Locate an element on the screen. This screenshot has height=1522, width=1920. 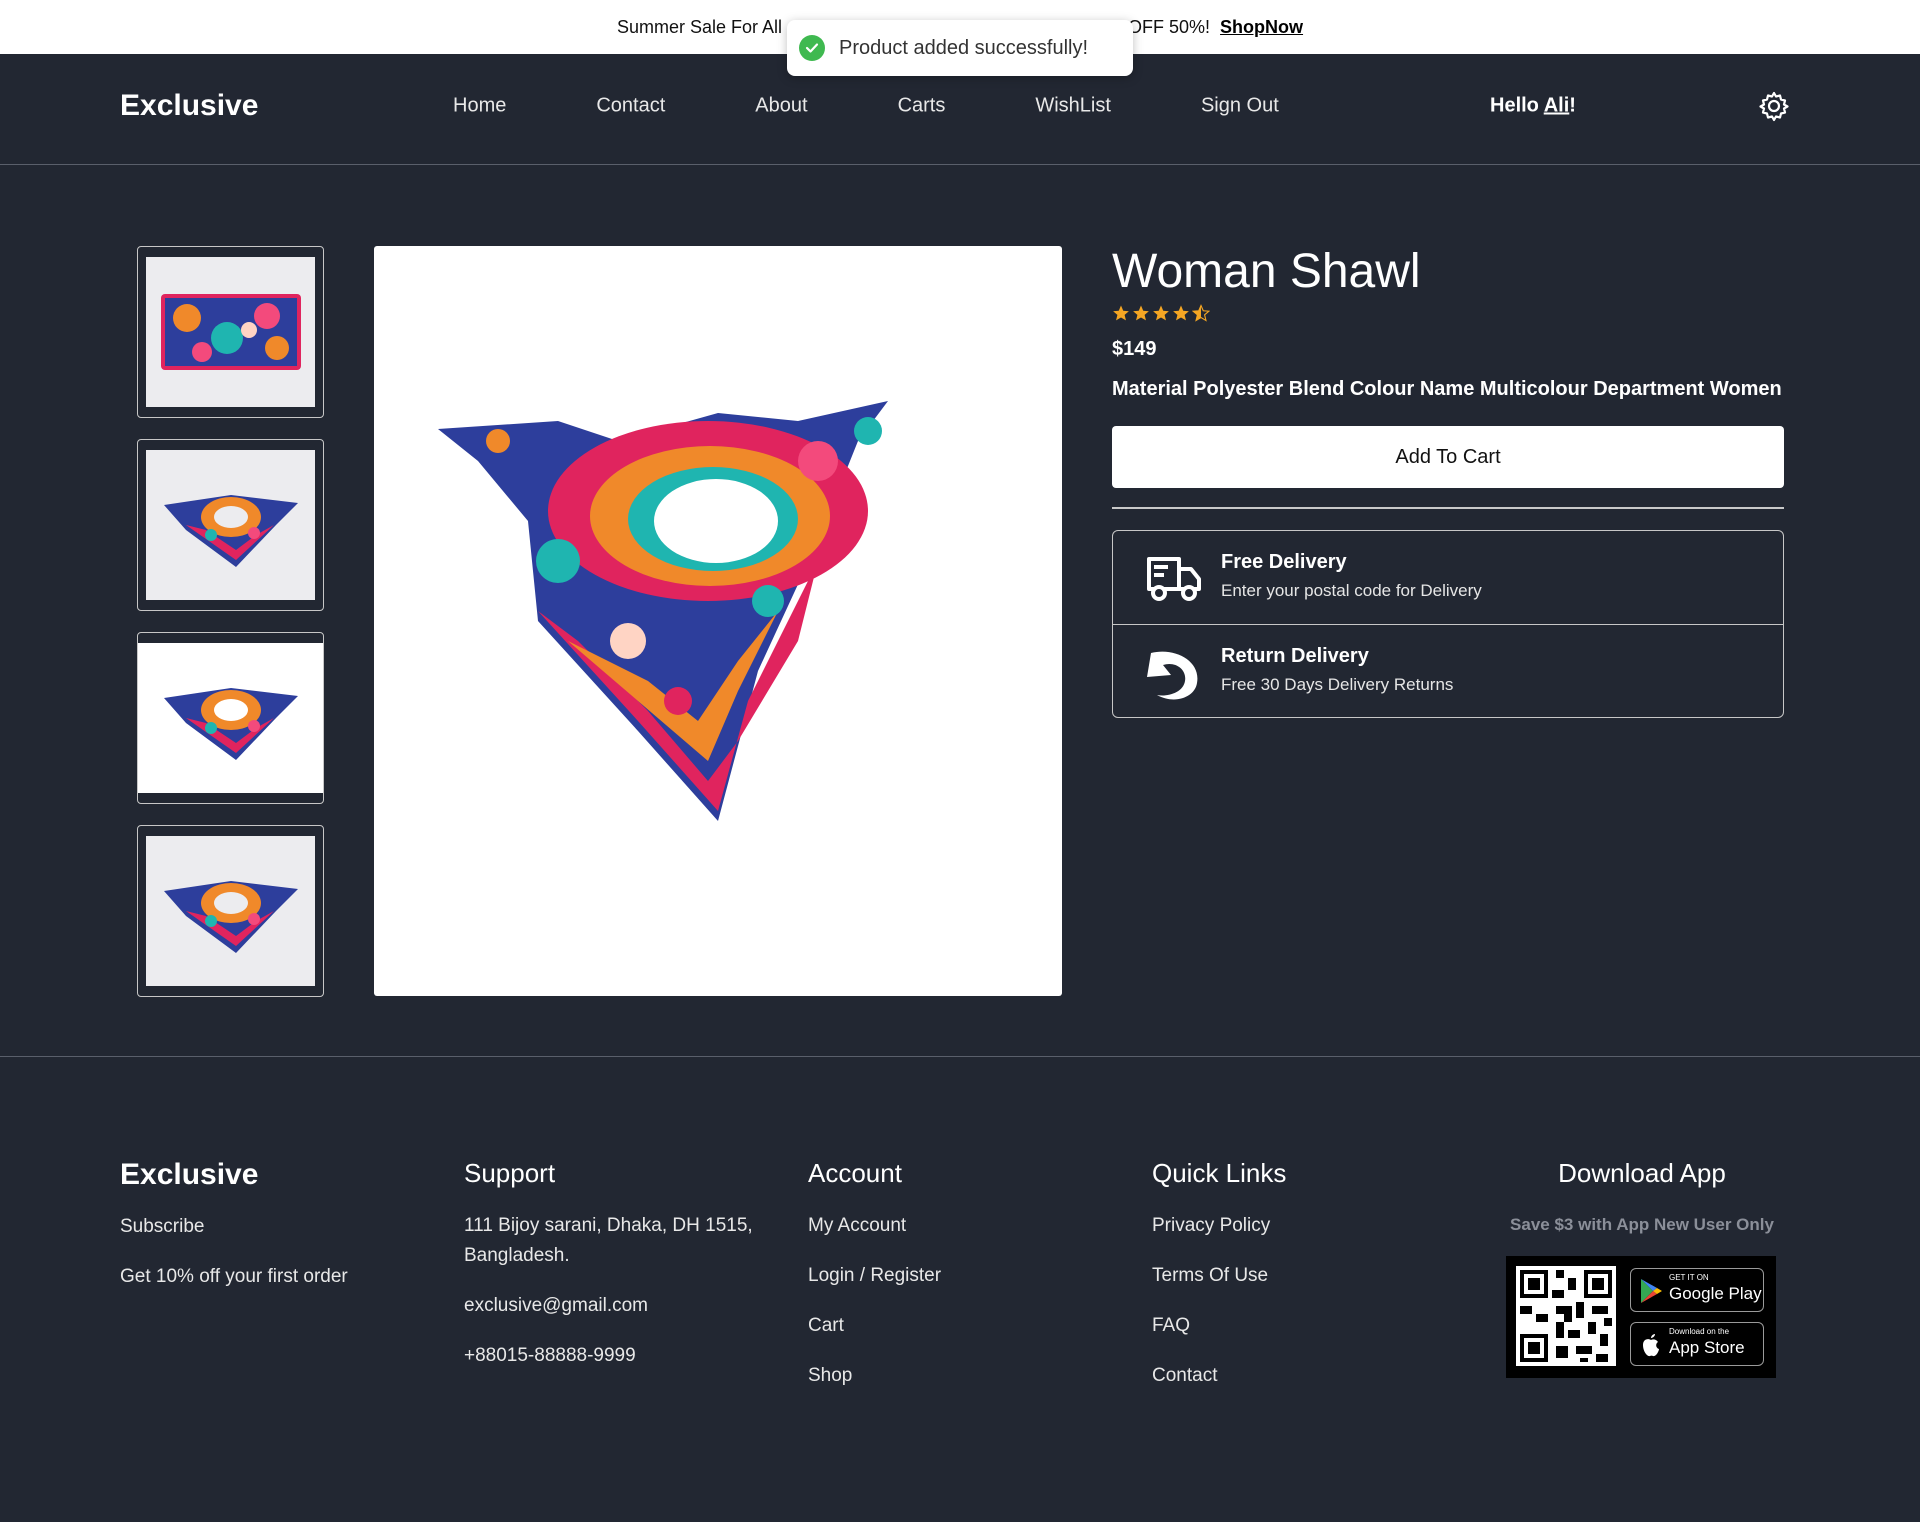
google-play-icon is located at coordinates (1651, 1291).